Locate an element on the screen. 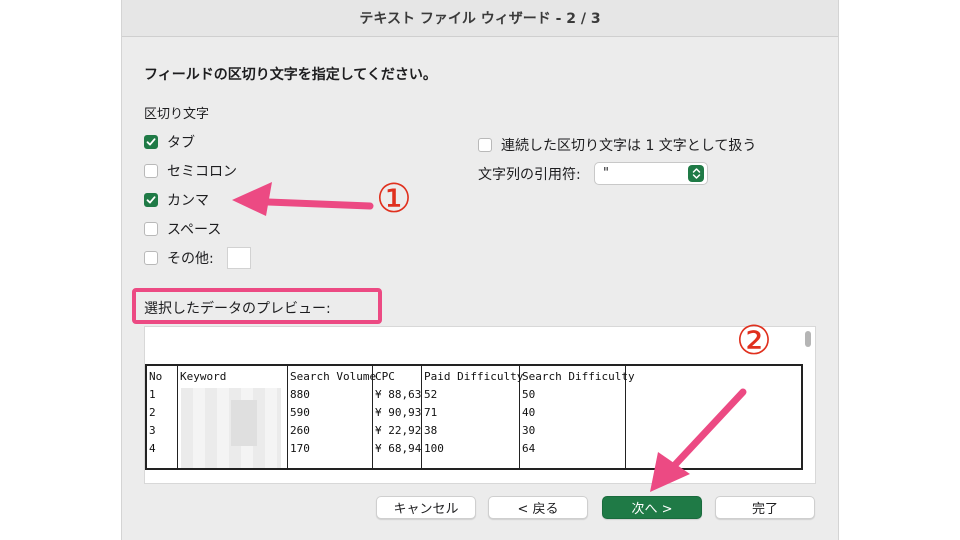 Image resolution: width=960 pixels, height=540 pixels. table-cell: 40 is located at coordinates (529, 412).